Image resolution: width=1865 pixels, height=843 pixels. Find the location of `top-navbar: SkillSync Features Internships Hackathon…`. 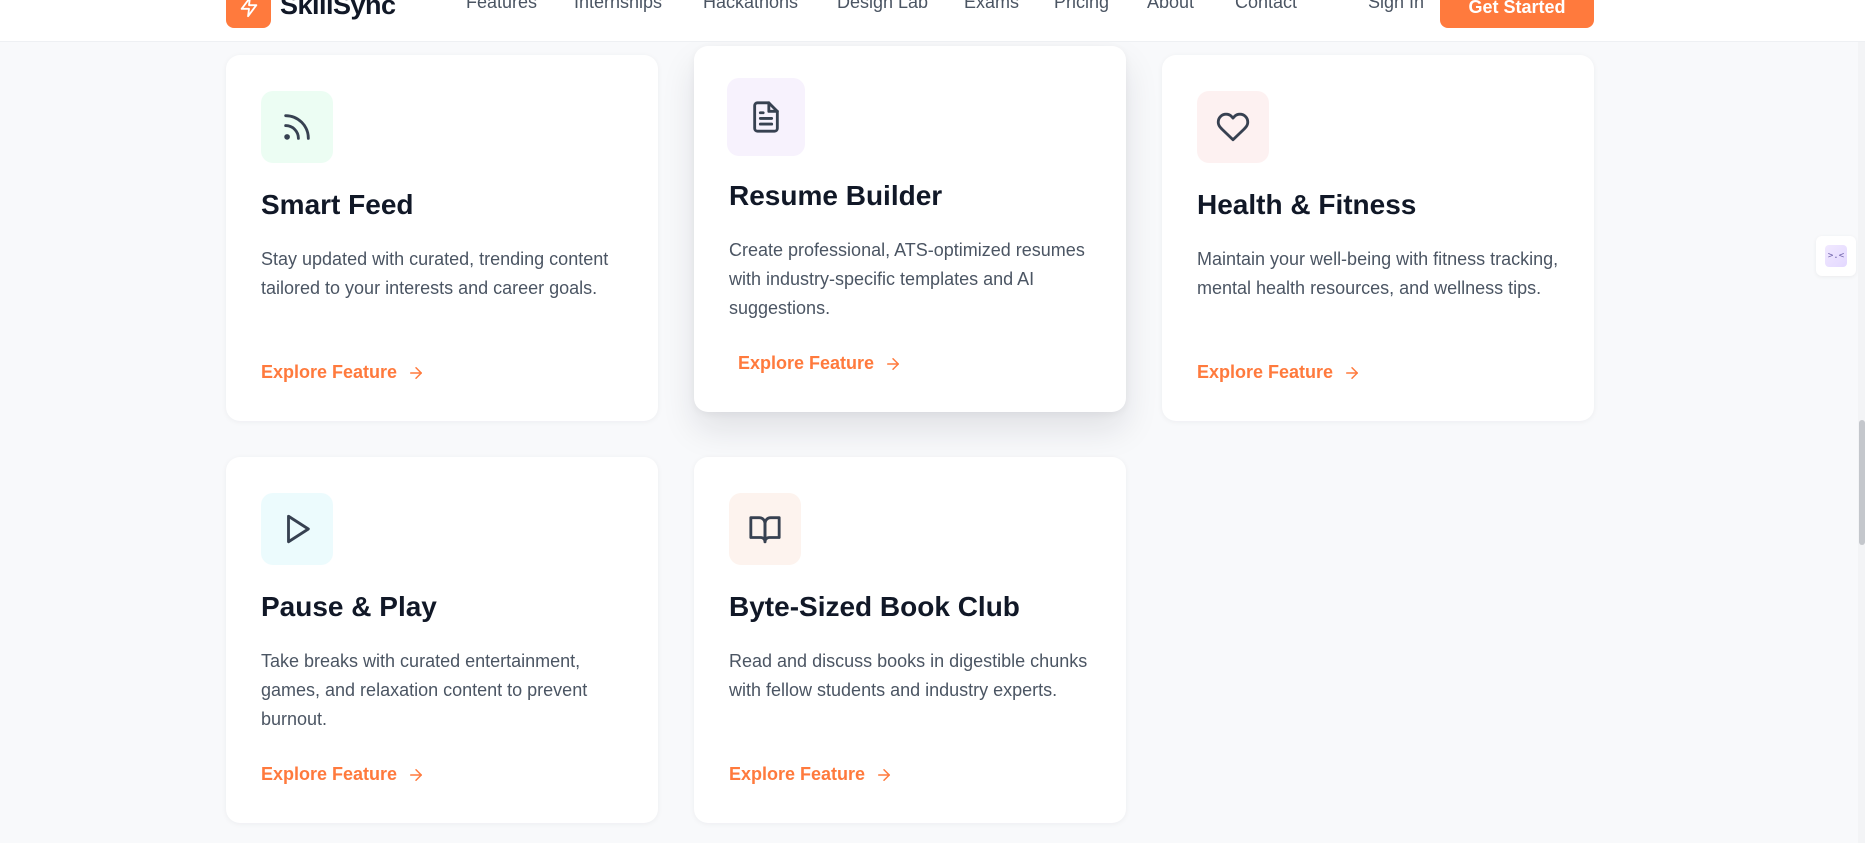

top-navbar: SkillSync Features Internships Hackathon… is located at coordinates (932, 21).